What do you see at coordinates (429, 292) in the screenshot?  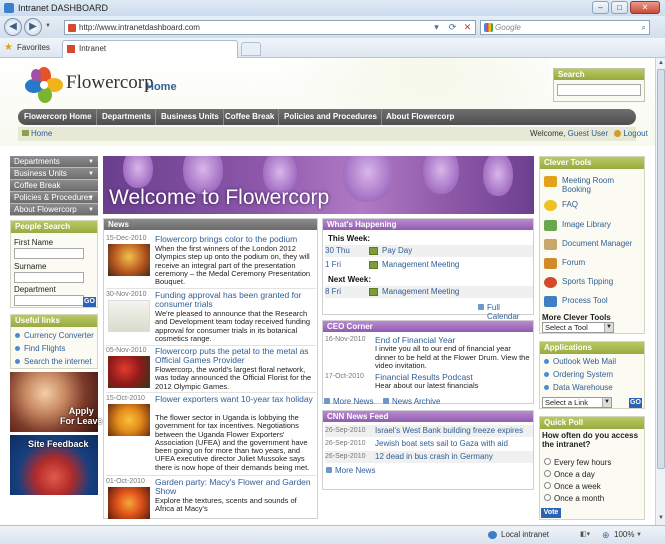 I see `event-row: 8 Fri Management Meeting` at bounding box center [429, 292].